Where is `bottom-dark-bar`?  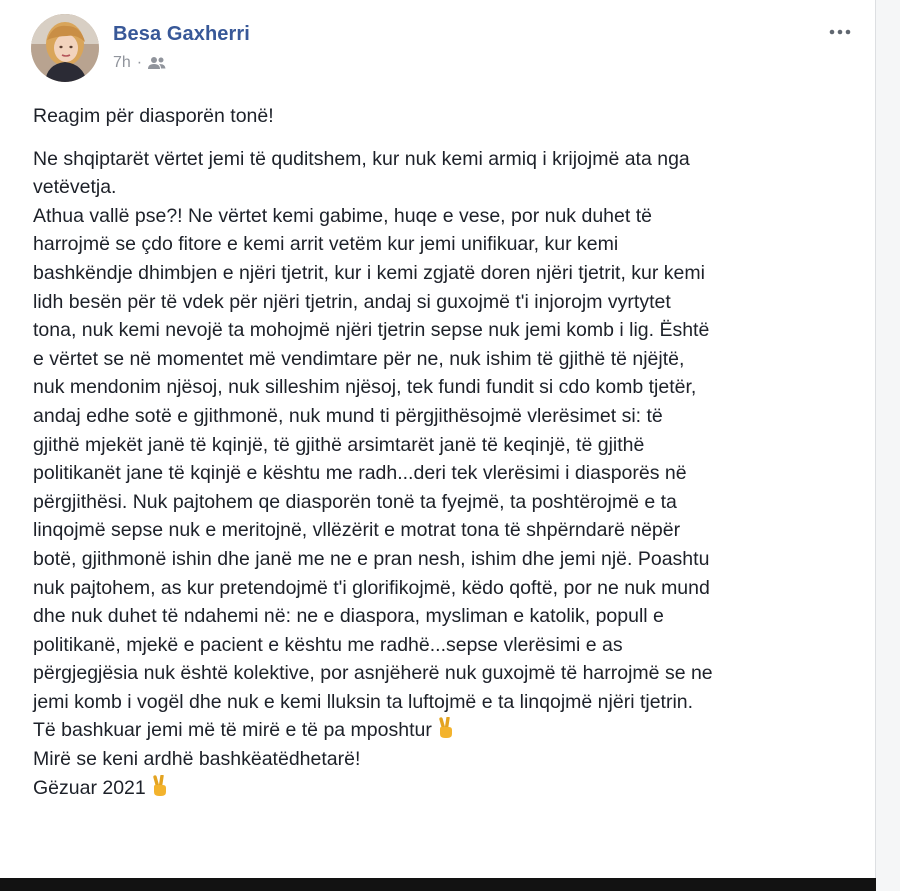
bottom-dark-bar is located at coordinates (438, 884).